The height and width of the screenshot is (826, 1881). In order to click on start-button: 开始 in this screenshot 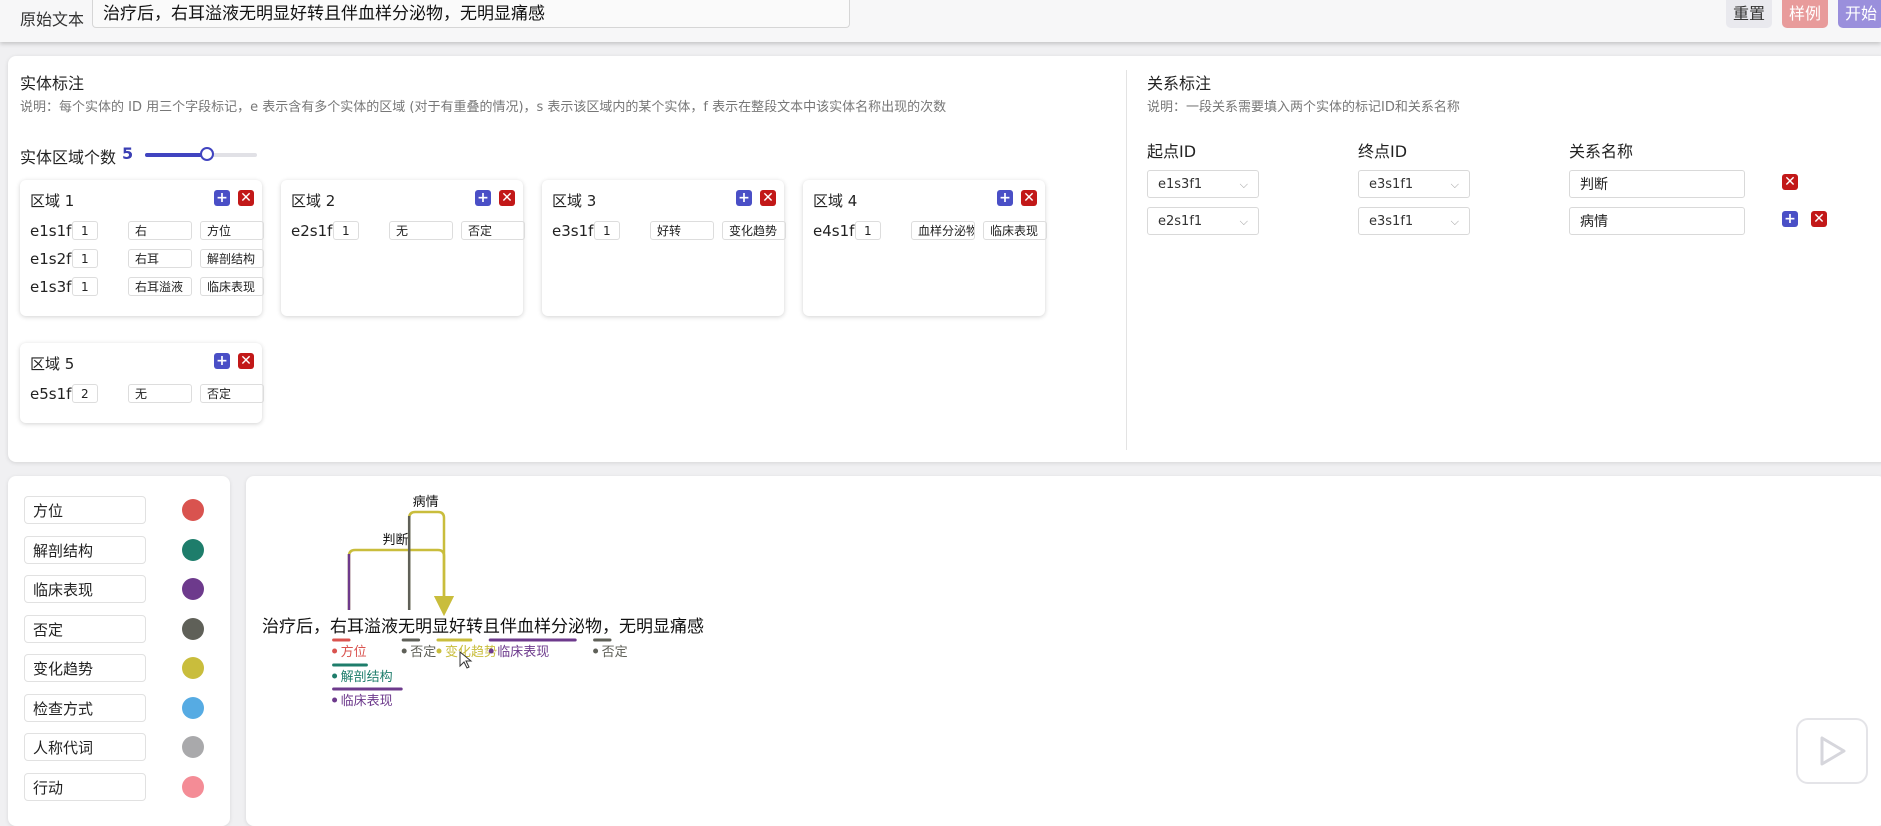, I will do `click(1859, 14)`.